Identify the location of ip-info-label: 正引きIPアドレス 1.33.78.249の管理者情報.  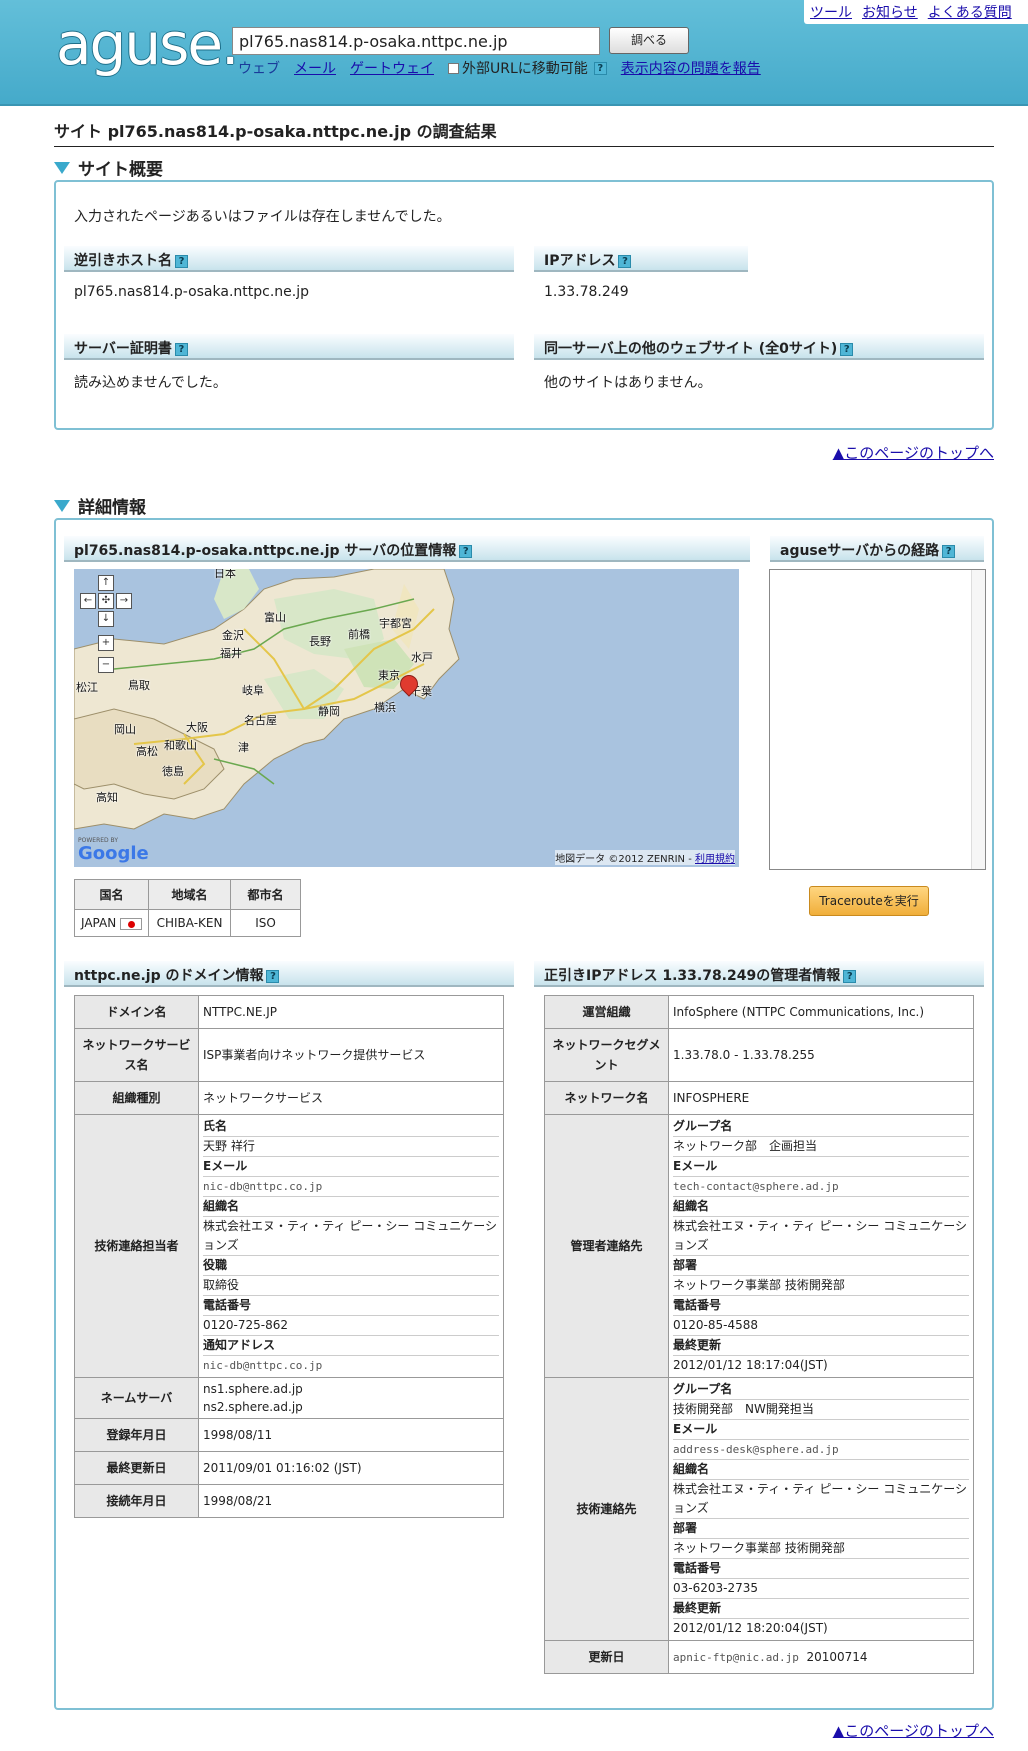
(692, 976).